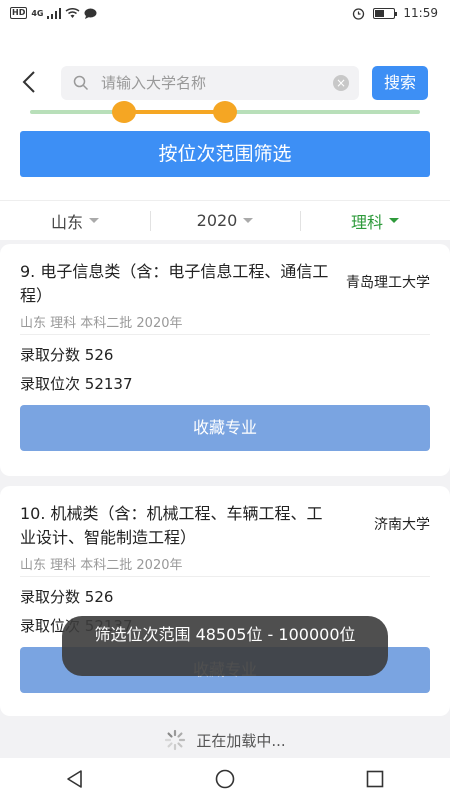  I want to click on hd-icon: HD, so click(19, 13).